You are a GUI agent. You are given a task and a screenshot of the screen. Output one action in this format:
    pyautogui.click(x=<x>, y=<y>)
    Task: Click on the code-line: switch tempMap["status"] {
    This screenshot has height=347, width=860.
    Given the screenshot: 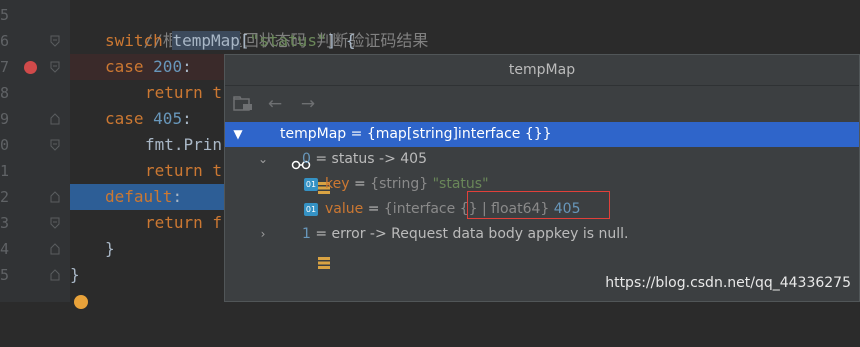 What is the action you would take?
    pyautogui.click(x=230, y=40)
    